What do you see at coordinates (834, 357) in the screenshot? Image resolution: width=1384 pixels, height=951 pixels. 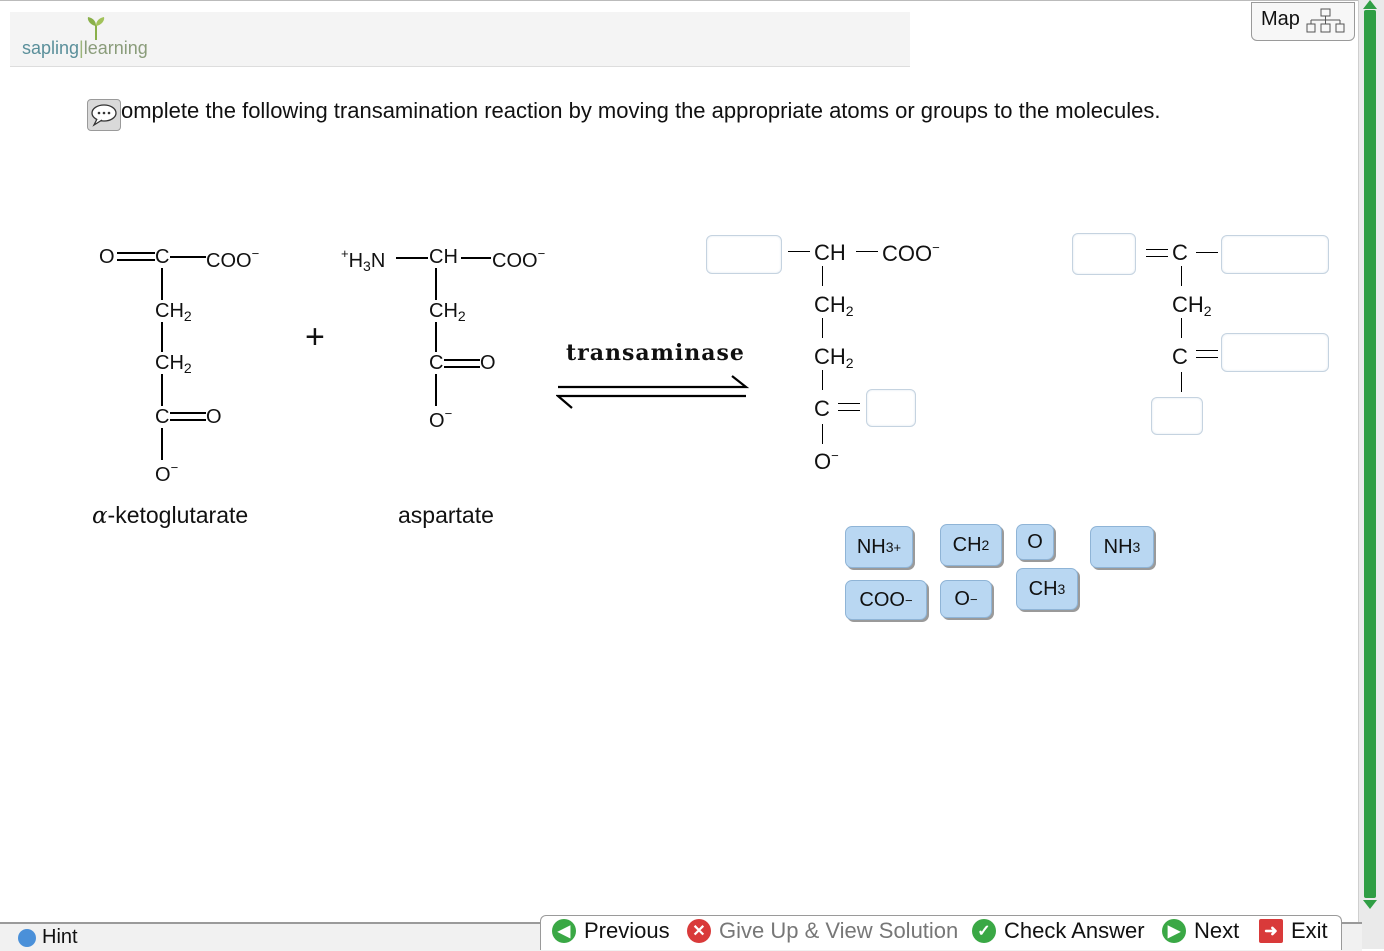 I see `product-1-ch2-b: CH2` at bounding box center [834, 357].